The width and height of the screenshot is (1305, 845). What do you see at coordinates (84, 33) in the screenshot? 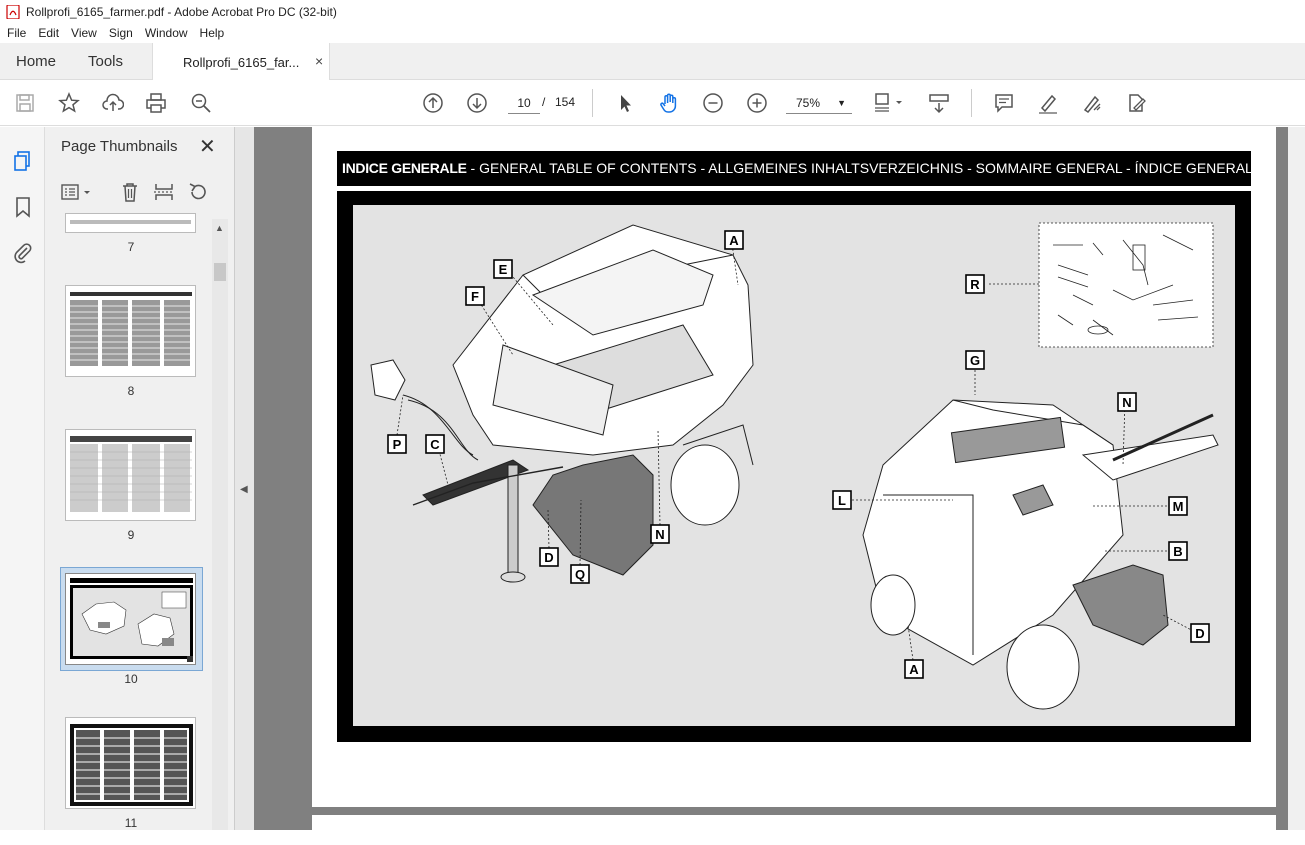
I see `menu-view: View` at bounding box center [84, 33].